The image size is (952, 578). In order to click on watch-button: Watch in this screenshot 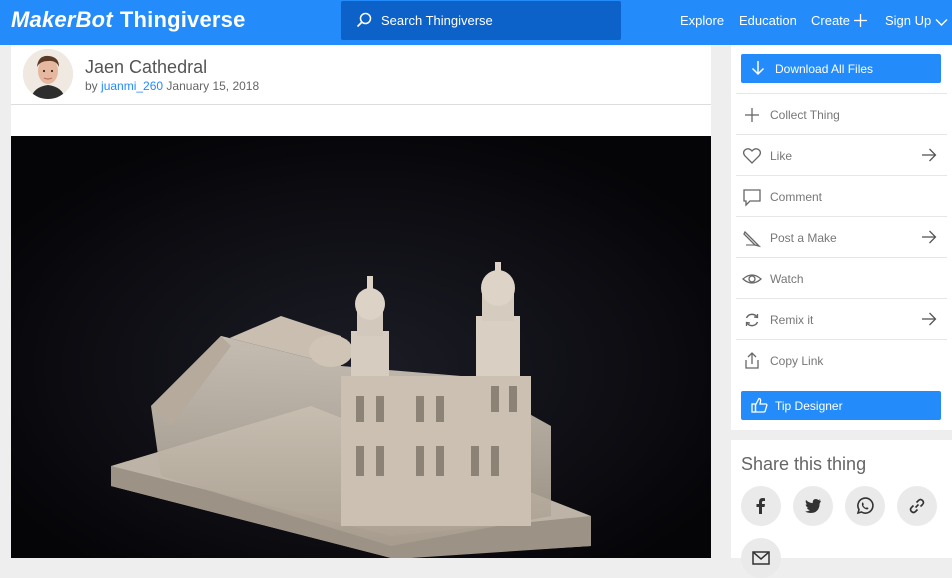, I will do `click(841, 277)`.